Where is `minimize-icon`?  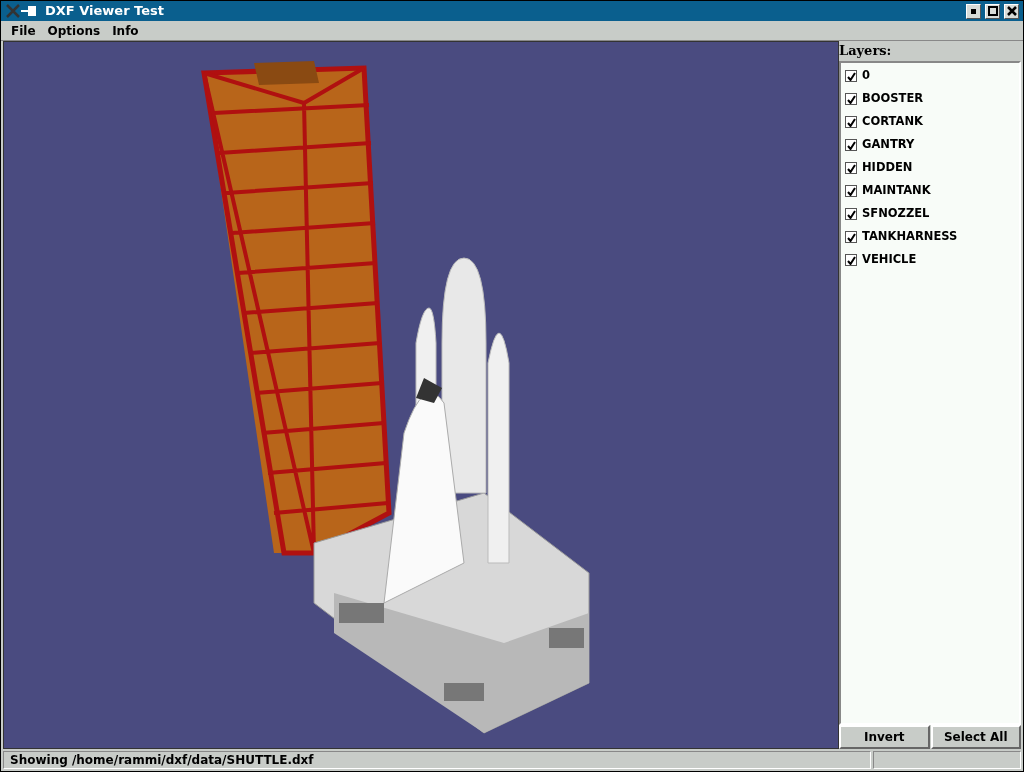
minimize-icon is located at coordinates (973, 11).